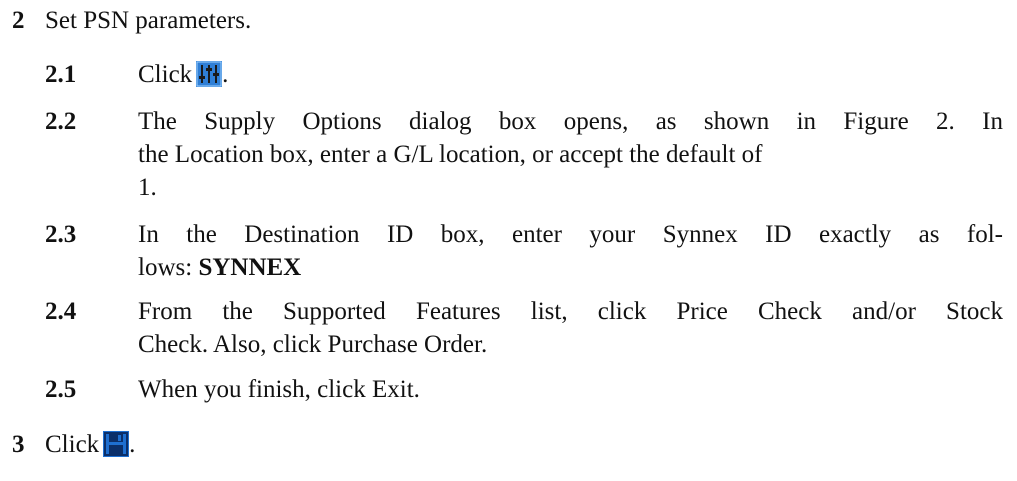  What do you see at coordinates (61, 74) in the screenshot?
I see `substep-number: 2.1` at bounding box center [61, 74].